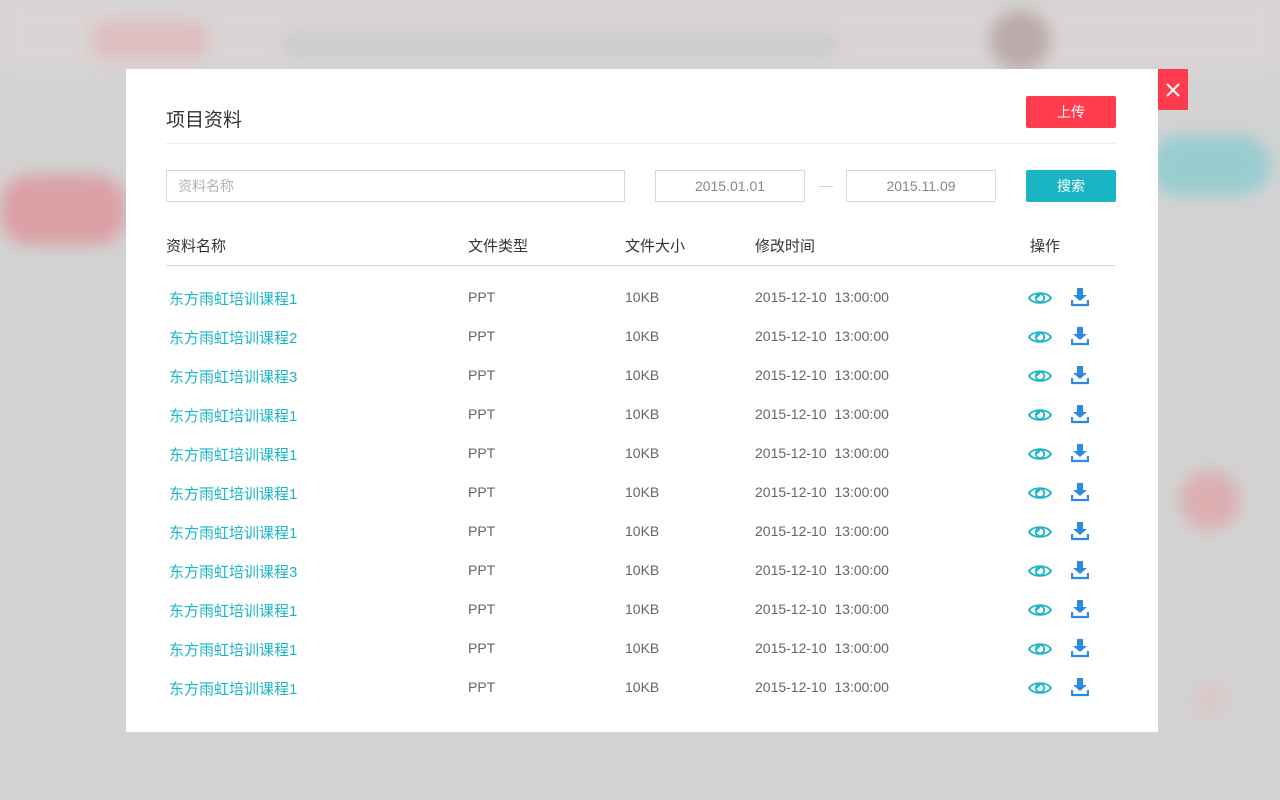 The width and height of the screenshot is (1280, 800). What do you see at coordinates (395, 186) in the screenshot?
I see `file-name-search-input` at bounding box center [395, 186].